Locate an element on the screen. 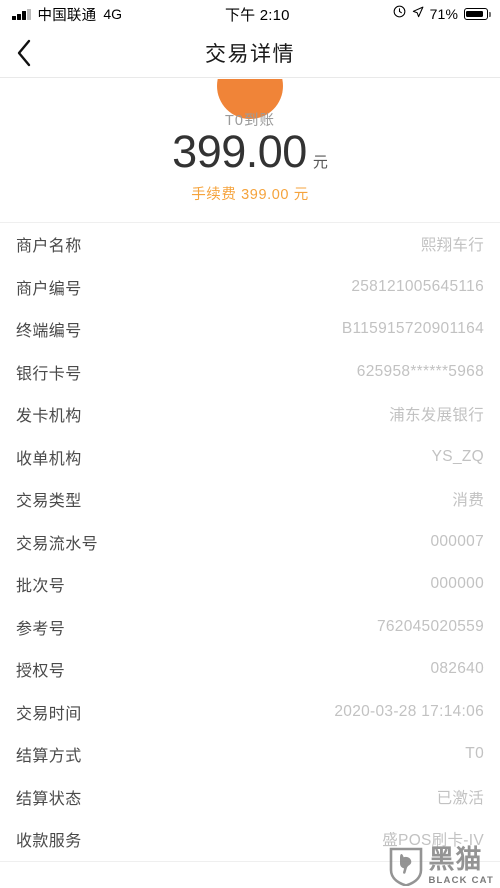 Image resolution: width=500 pixels, height=888 pixels. transaction-amount: 399.00 is located at coordinates (239, 151).